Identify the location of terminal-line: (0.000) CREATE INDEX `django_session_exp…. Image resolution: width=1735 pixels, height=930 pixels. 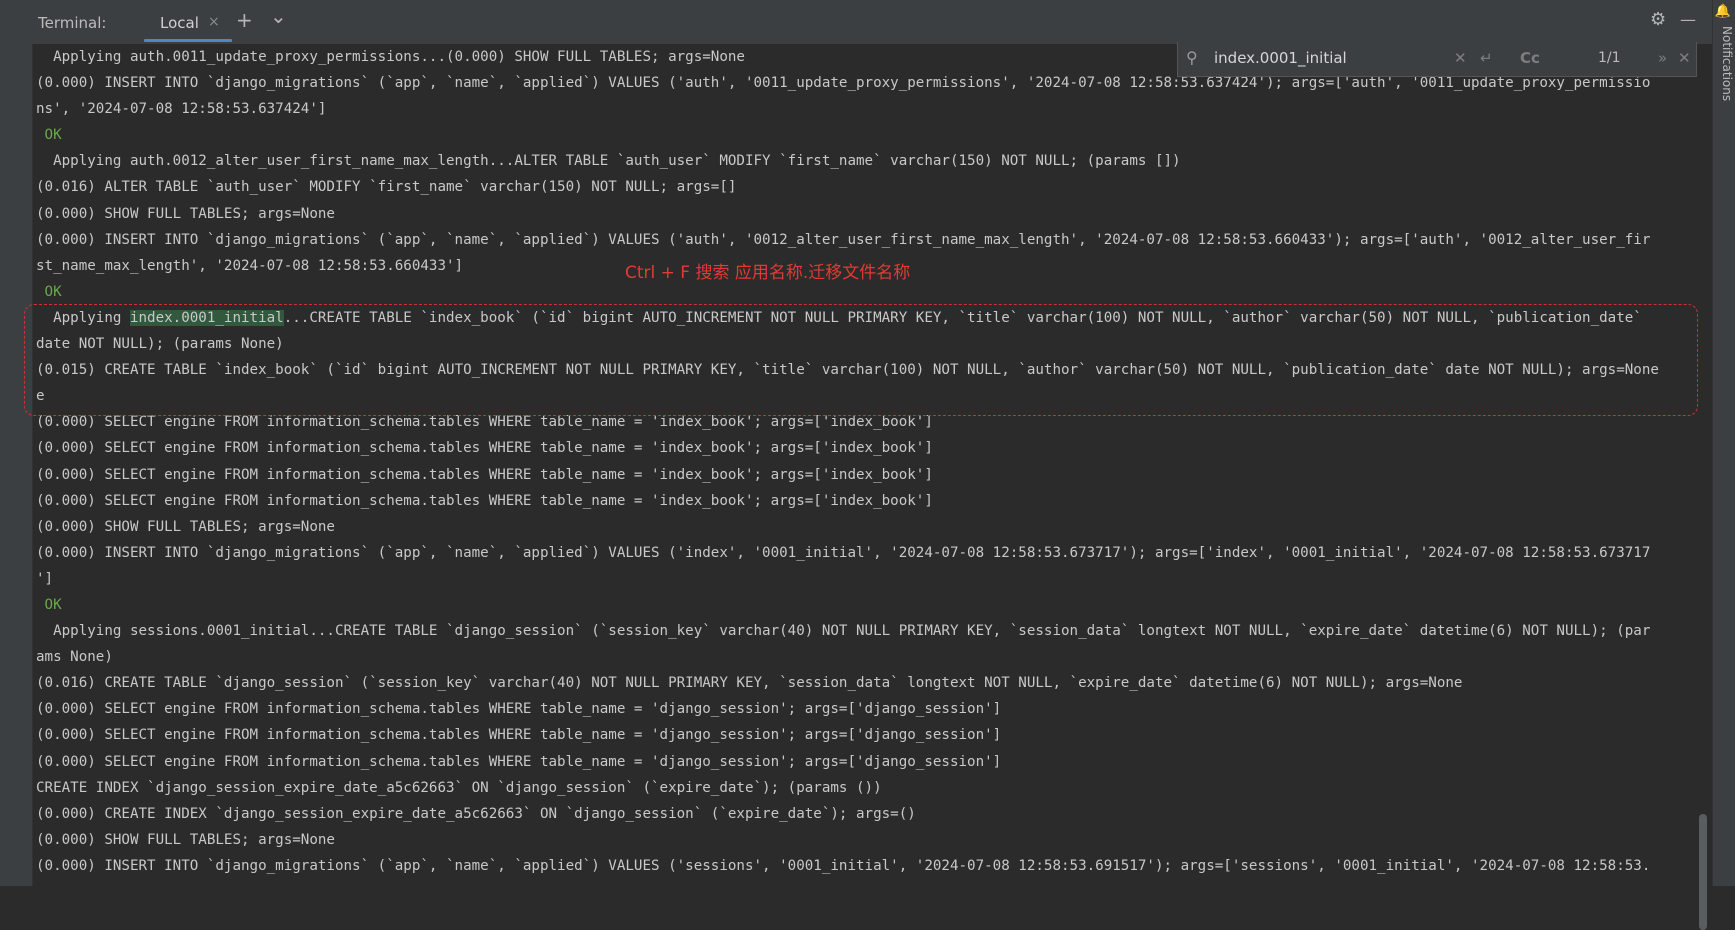
(476, 813).